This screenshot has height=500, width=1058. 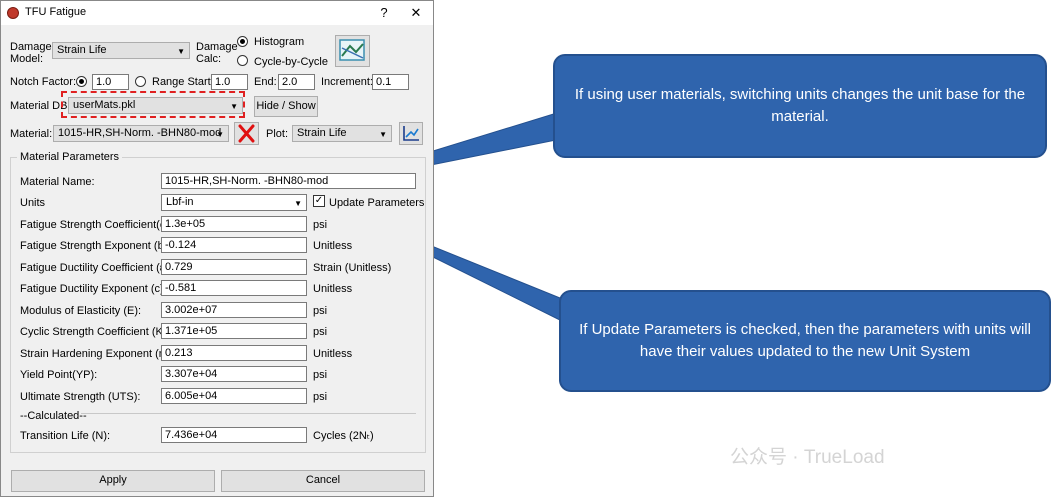 I want to click on cancel-button: Cancel, so click(x=323, y=481).